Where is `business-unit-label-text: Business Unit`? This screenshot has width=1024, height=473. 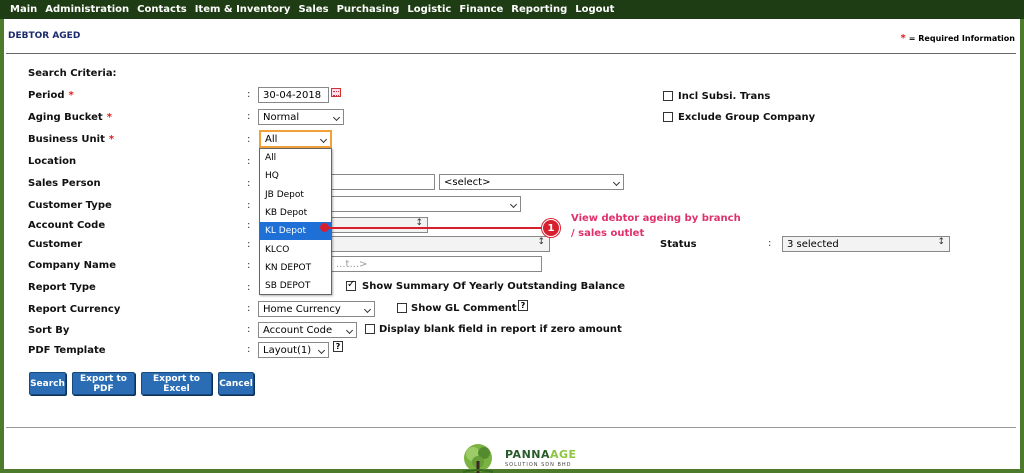 business-unit-label-text: Business Unit is located at coordinates (66, 139).